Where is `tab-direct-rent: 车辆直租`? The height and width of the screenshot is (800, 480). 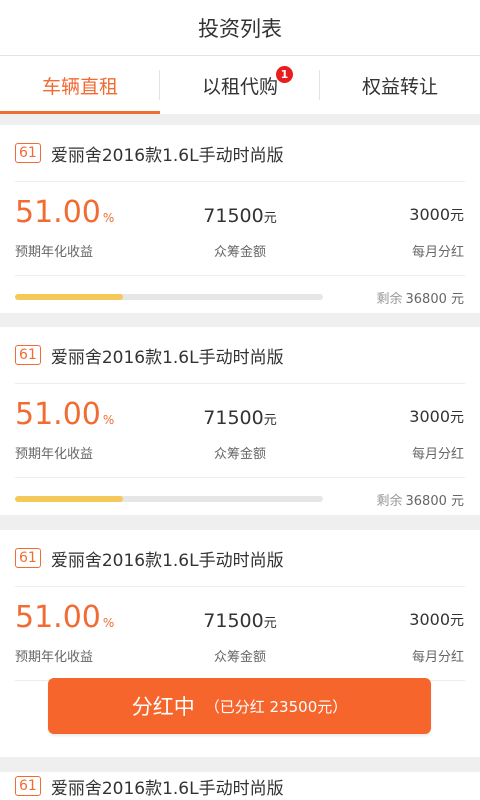 tab-direct-rent: 车辆直租 is located at coordinates (80, 85).